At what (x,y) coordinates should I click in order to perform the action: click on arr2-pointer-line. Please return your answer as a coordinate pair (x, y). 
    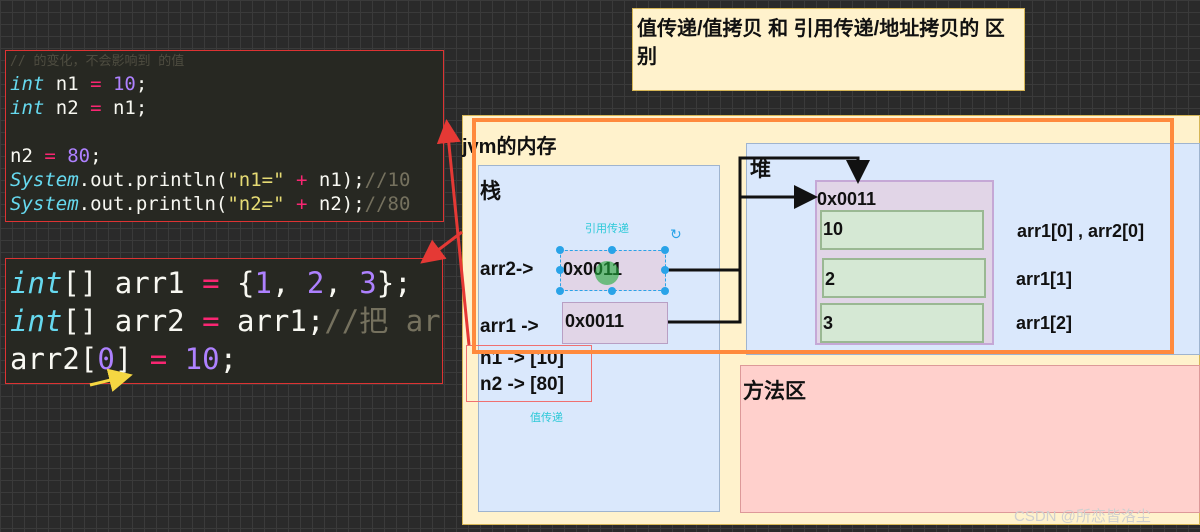
    Looking at the image, I should click on (769, 214).